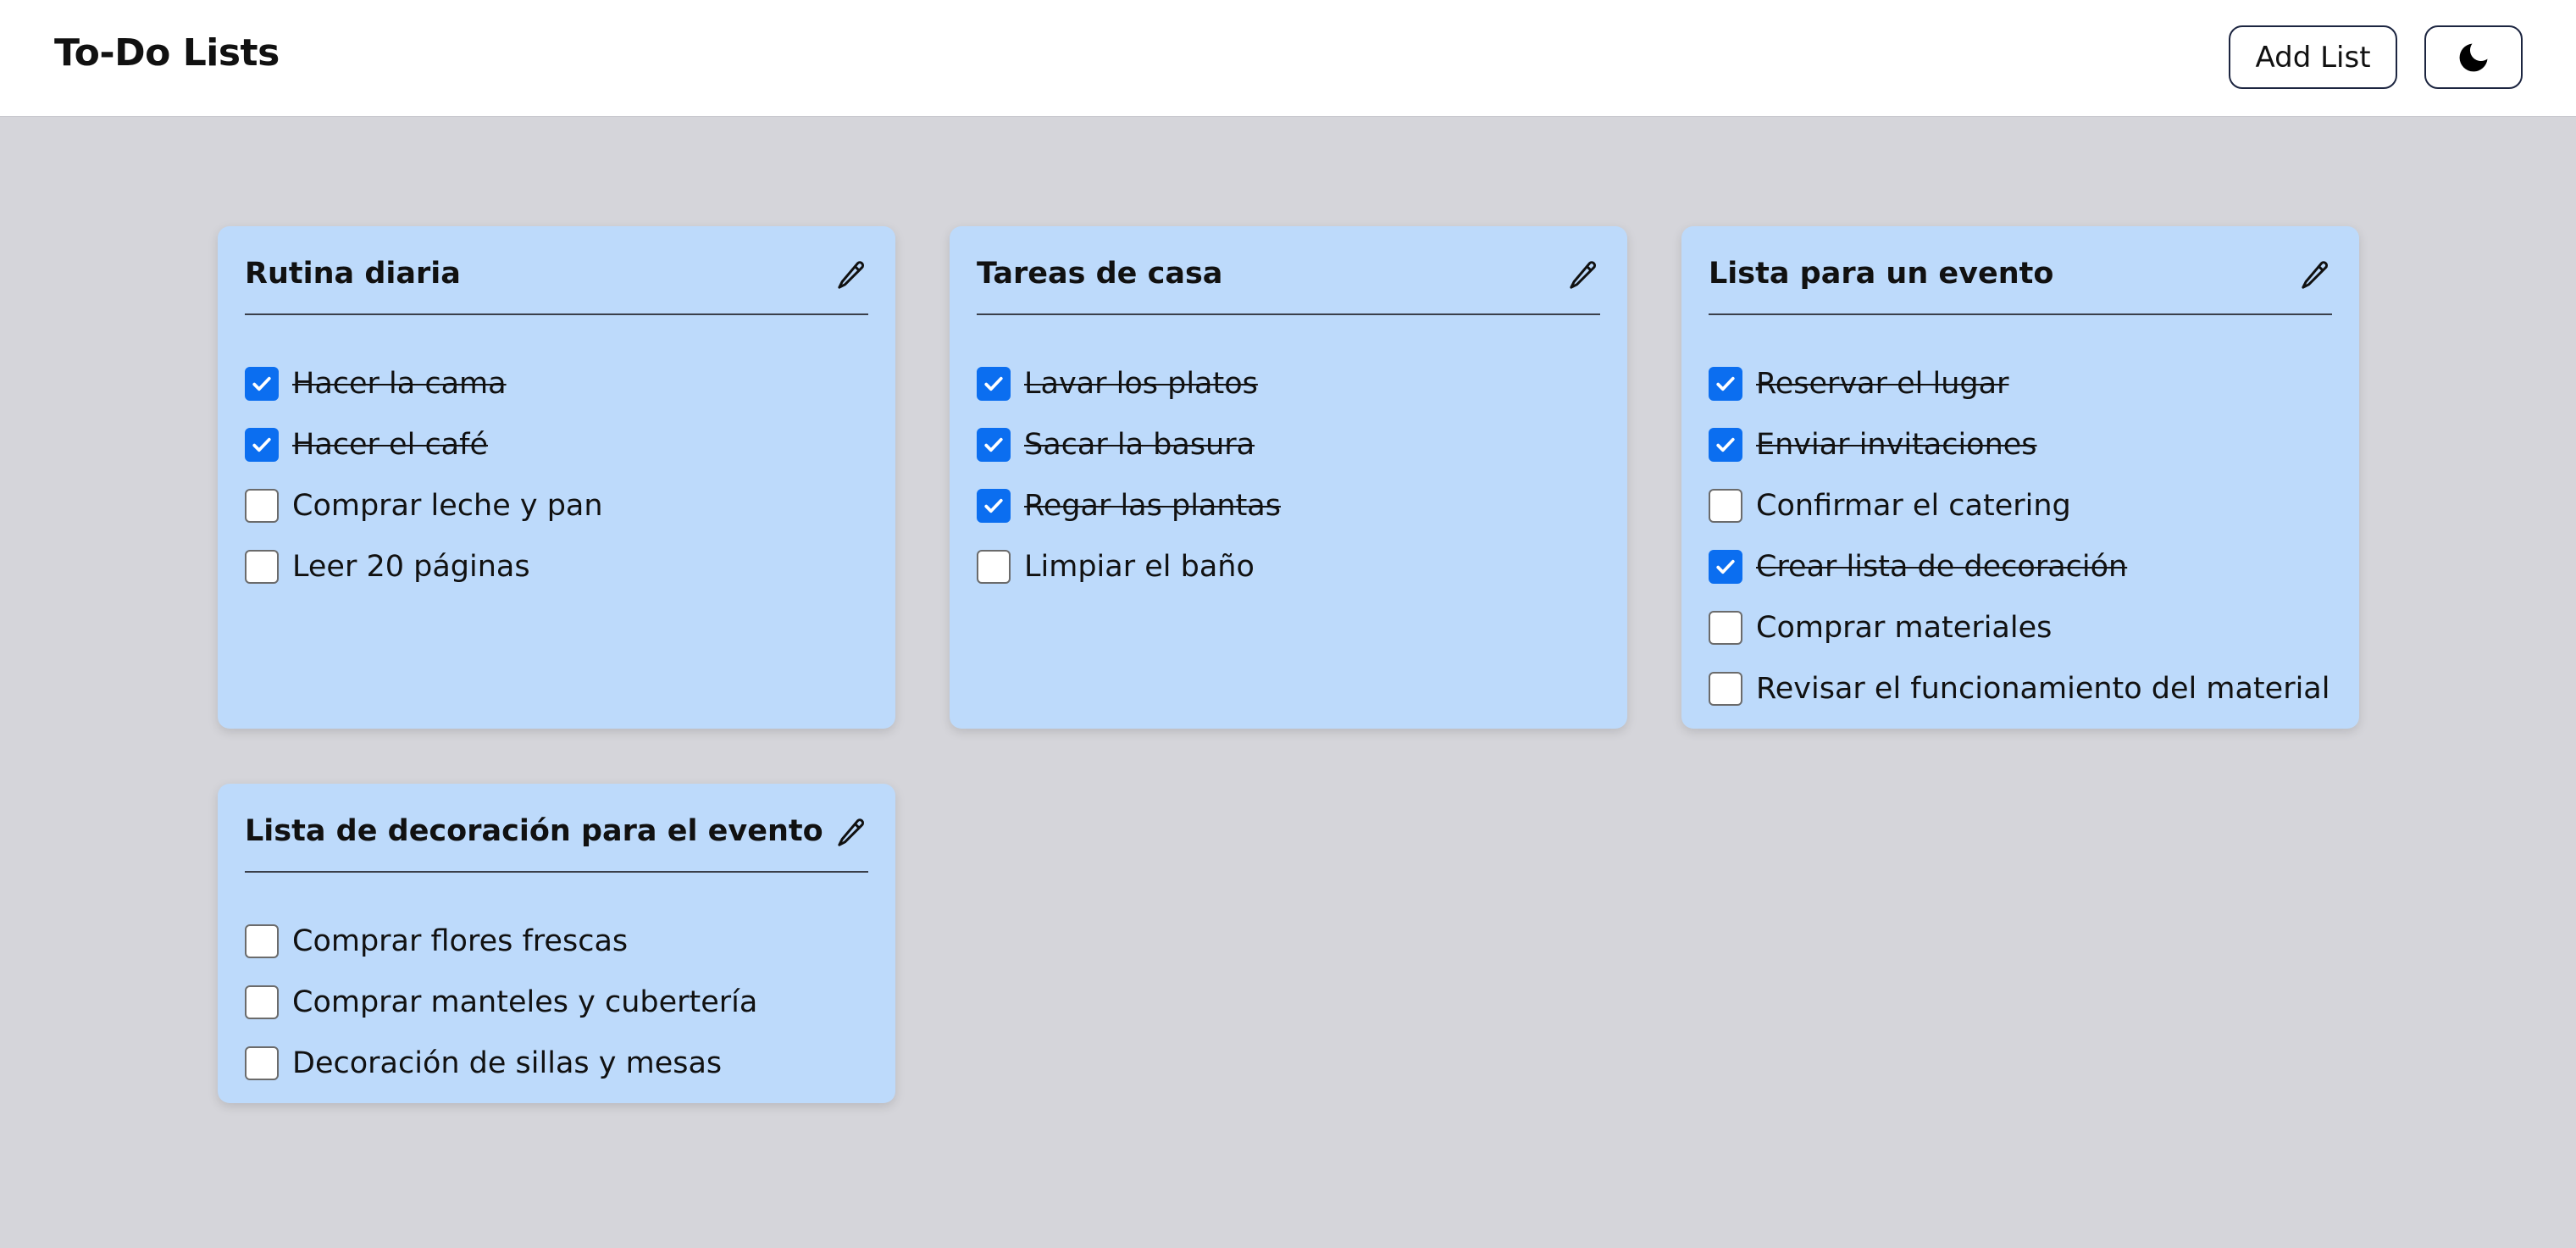 The width and height of the screenshot is (2576, 1248). I want to click on list-title: Tareas de casa, so click(1100, 274).